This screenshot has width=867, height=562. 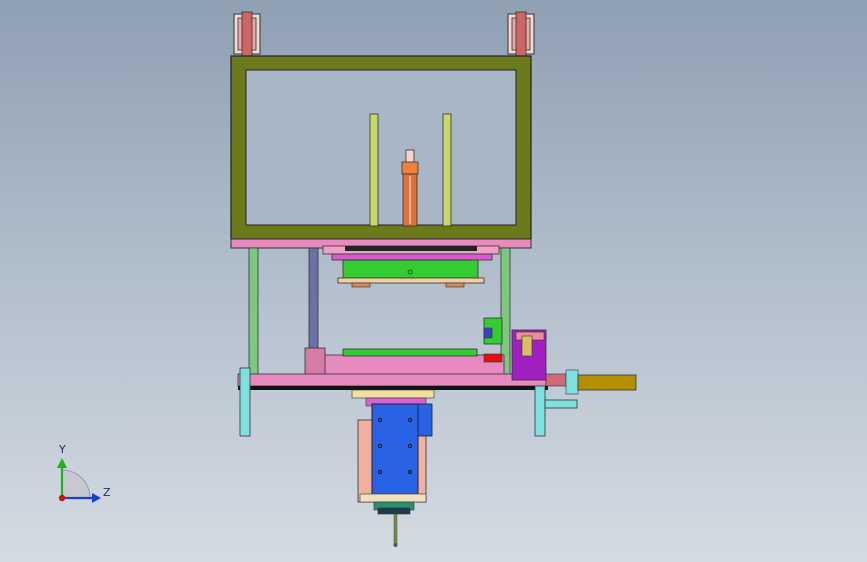 I want to click on axis-triad, so click(x=79, y=480).